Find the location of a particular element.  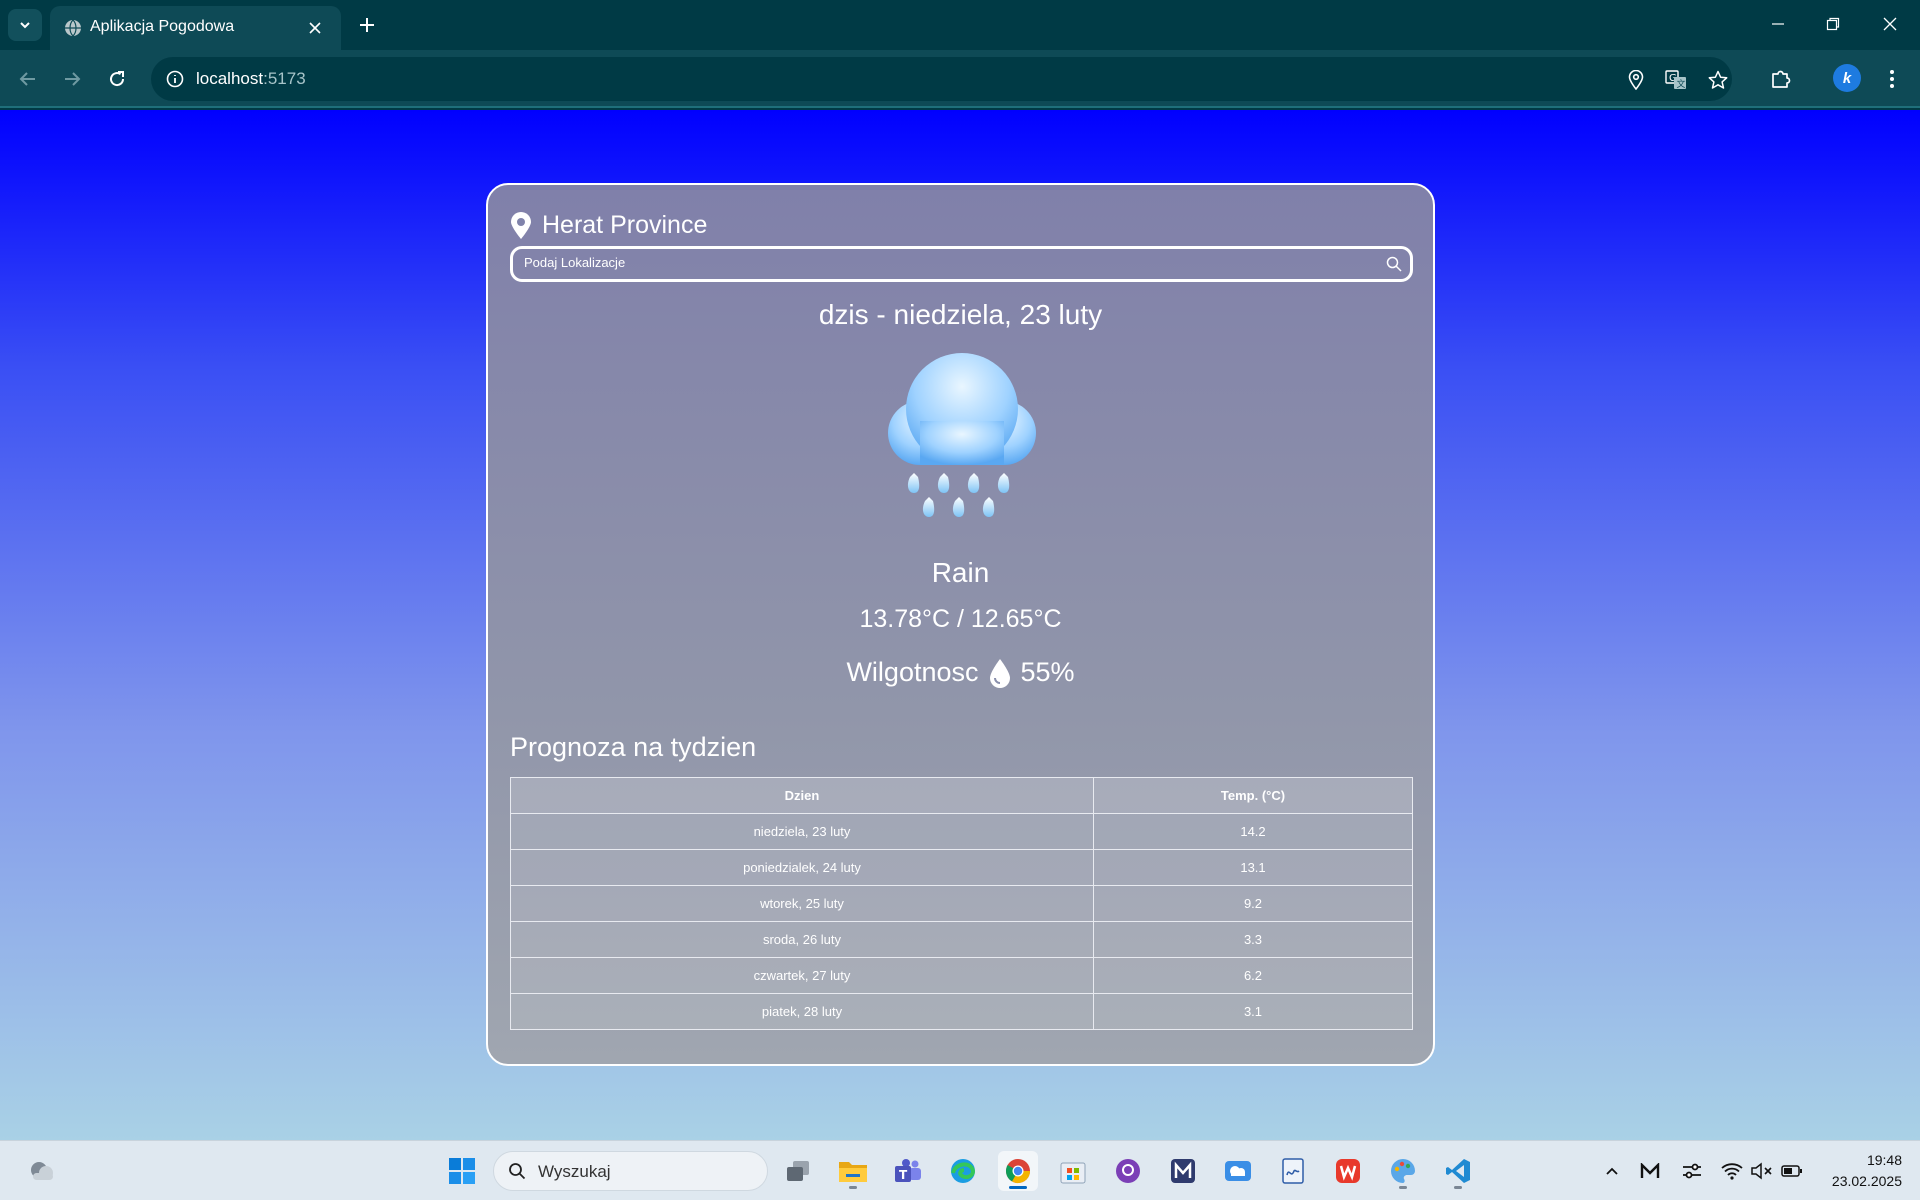

paint-button is located at coordinates (1403, 1171).